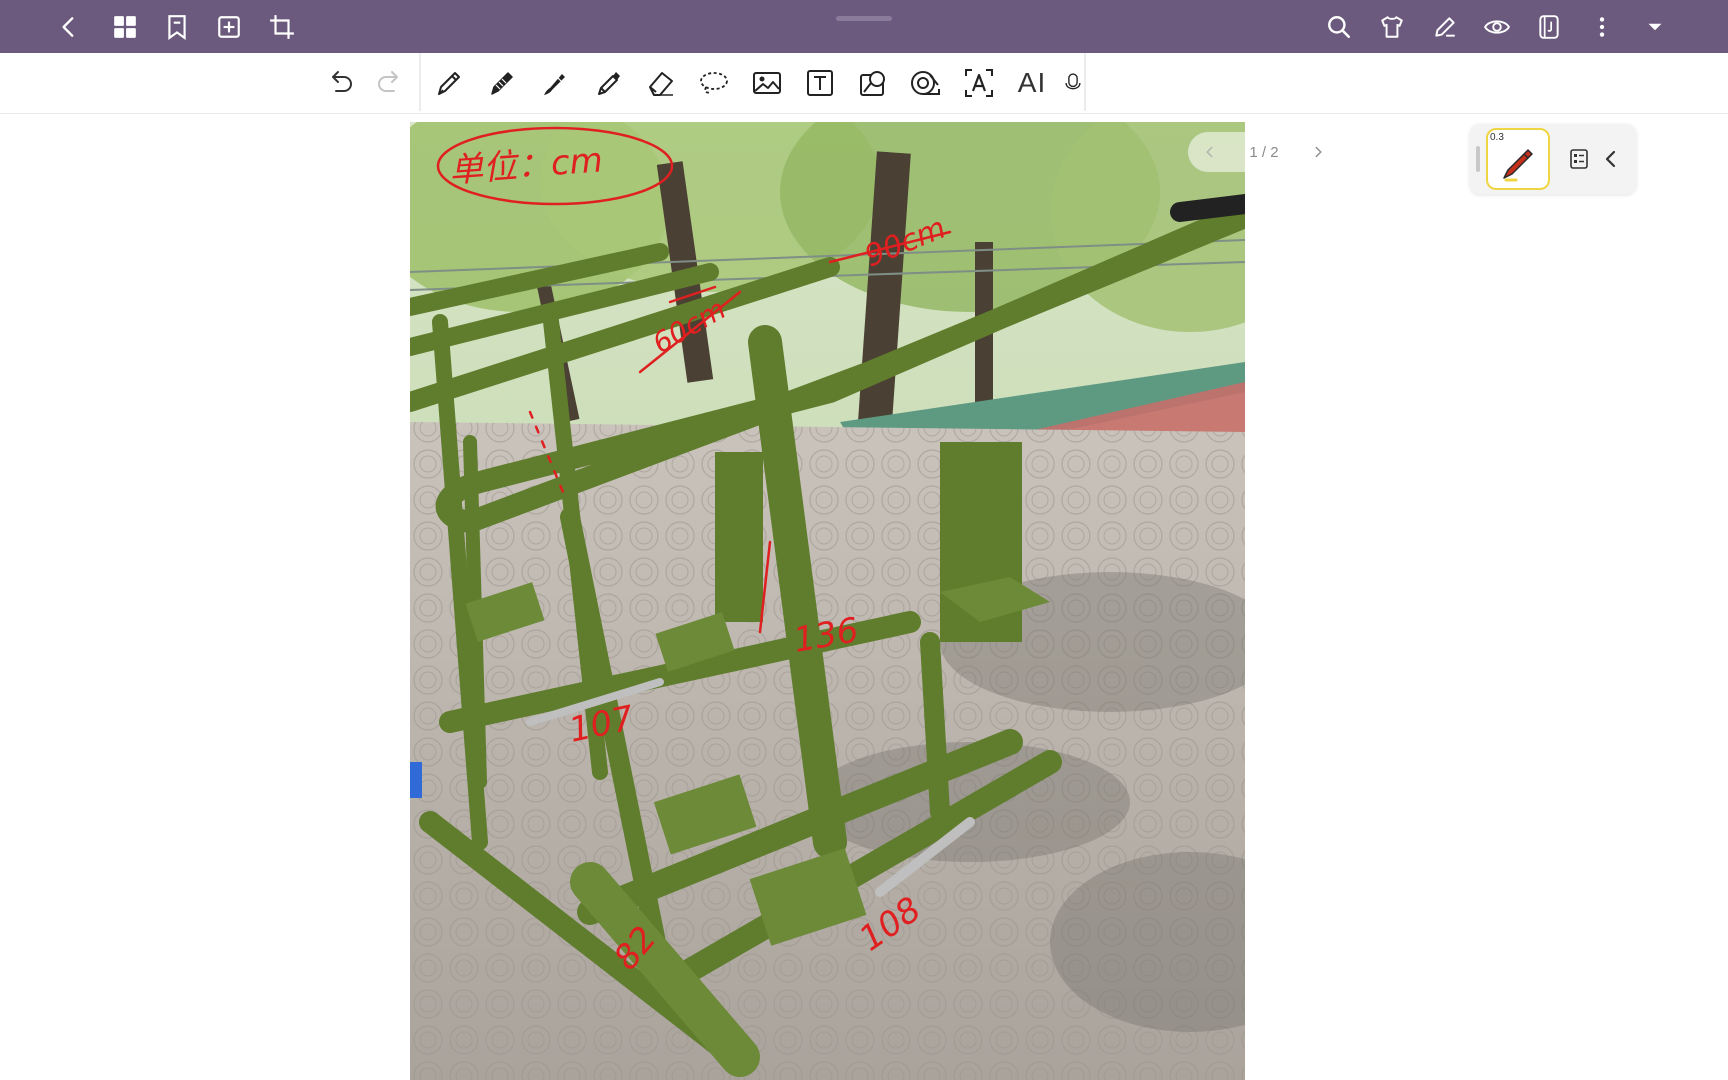 The width and height of the screenshot is (1728, 1080). What do you see at coordinates (767, 83) in the screenshot?
I see `image-icon` at bounding box center [767, 83].